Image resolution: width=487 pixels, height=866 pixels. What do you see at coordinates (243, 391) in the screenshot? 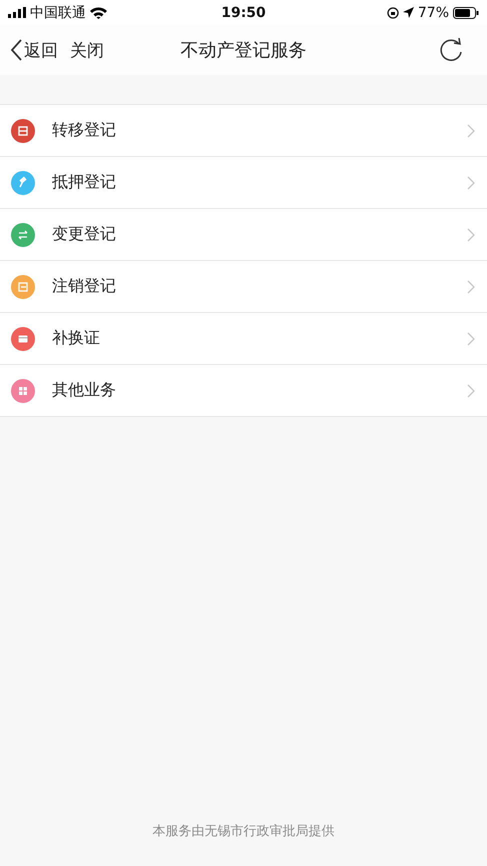
I see `menu-item: 其他业务` at bounding box center [243, 391].